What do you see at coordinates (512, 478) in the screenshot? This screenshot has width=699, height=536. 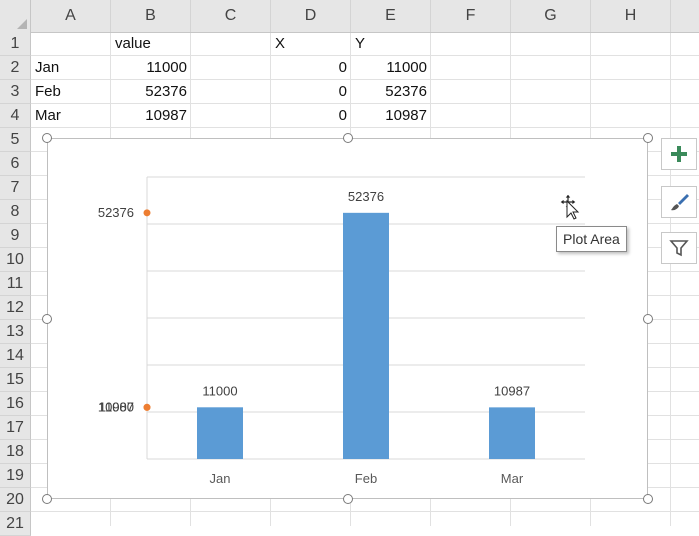 I see `category-label-mar: Mar` at bounding box center [512, 478].